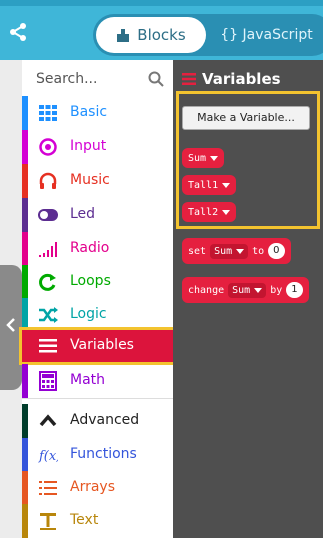  Describe the element at coordinates (161, 35) in the screenshot. I see `tab-blocks-label: Blocks` at that location.